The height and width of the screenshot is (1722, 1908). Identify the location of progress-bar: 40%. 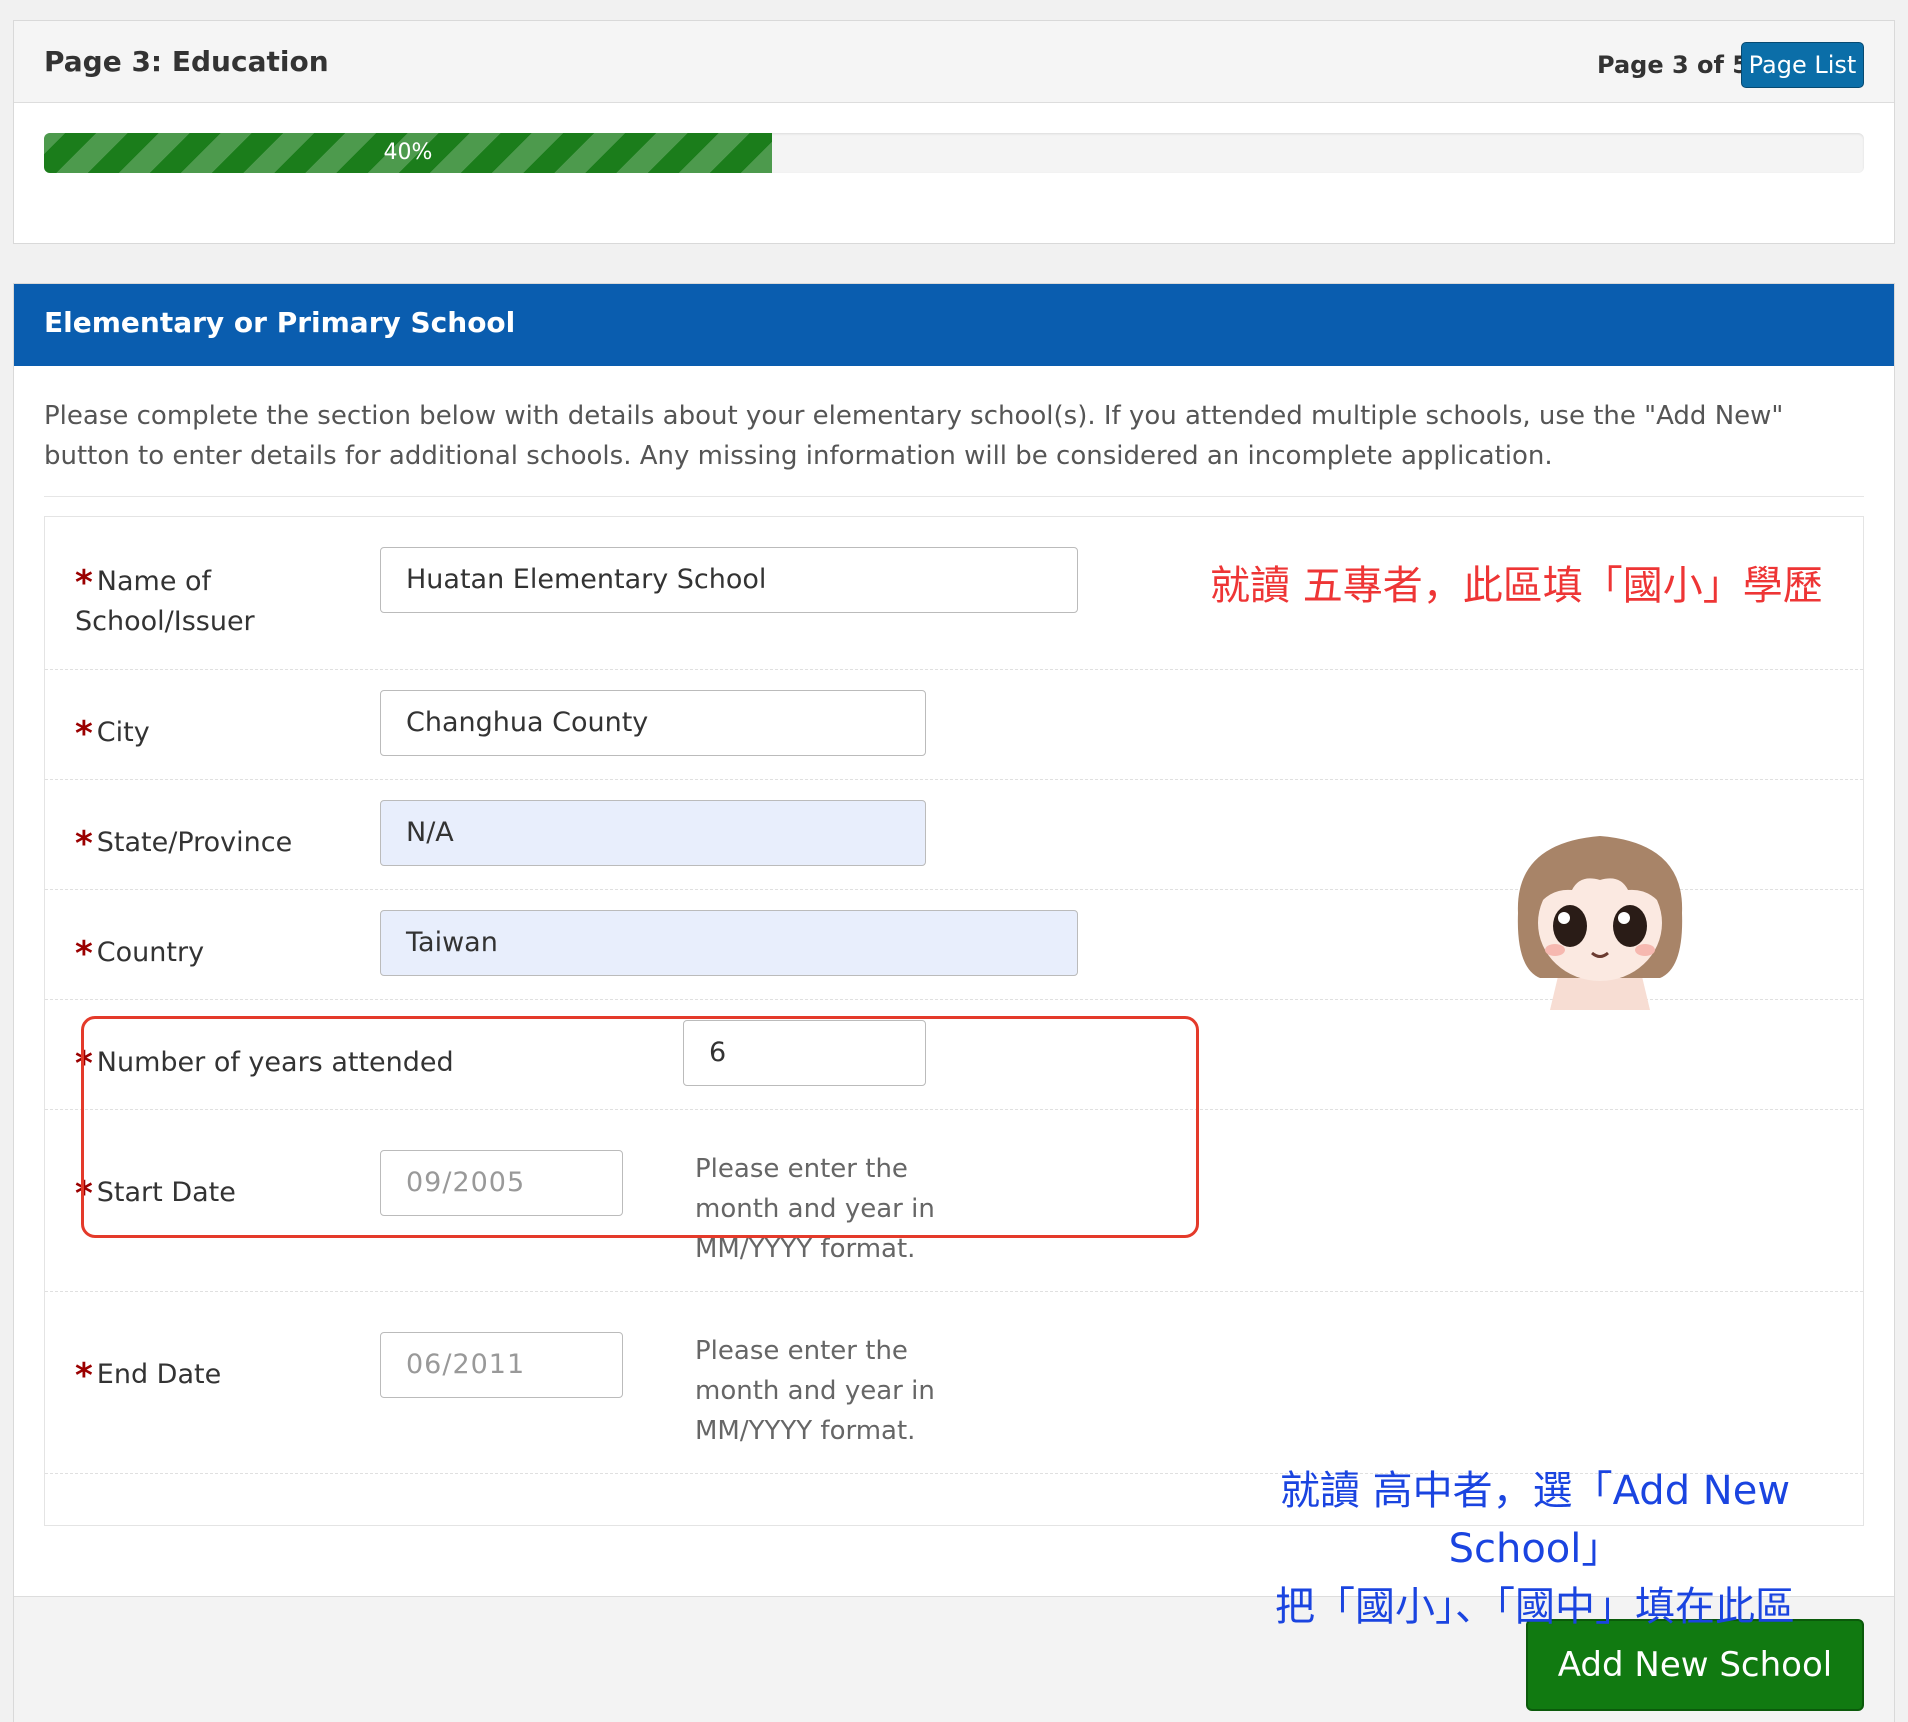
(954, 153).